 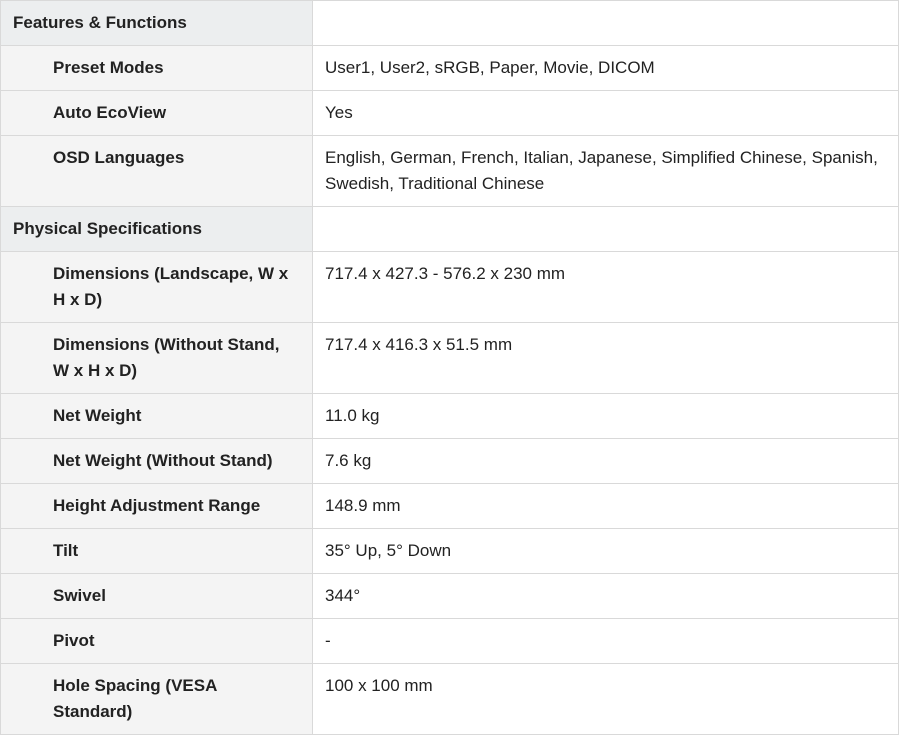 I want to click on spec-label: OSD Languages, so click(x=156, y=171).